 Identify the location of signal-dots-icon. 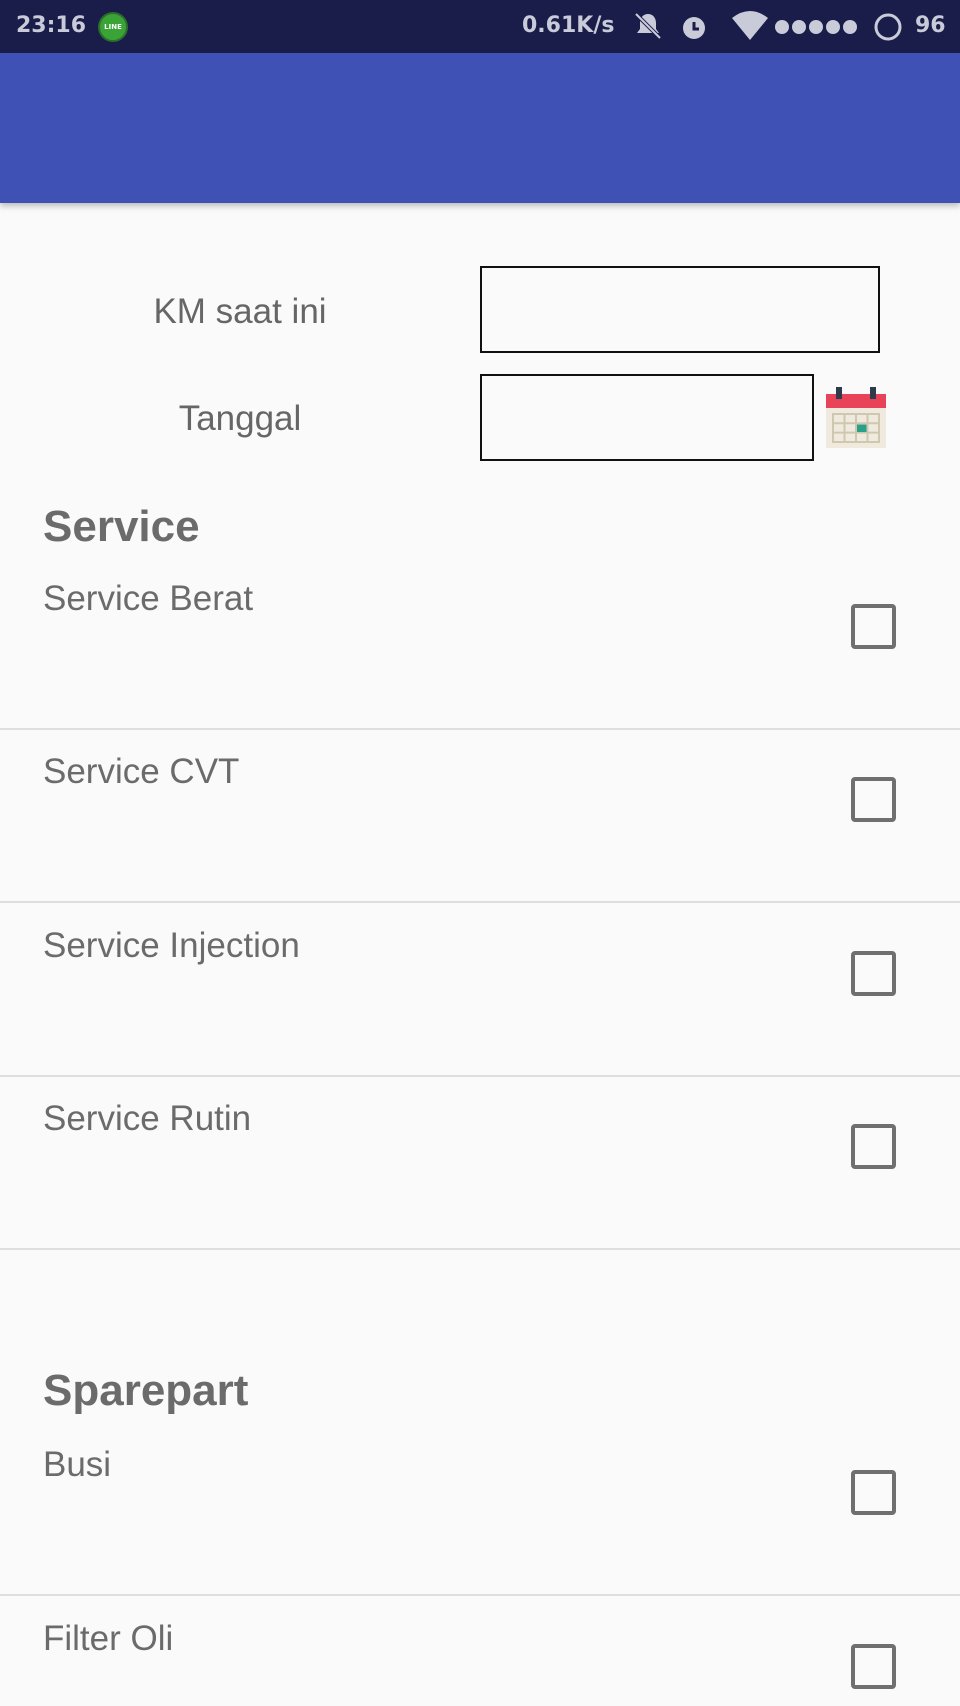
(816, 27).